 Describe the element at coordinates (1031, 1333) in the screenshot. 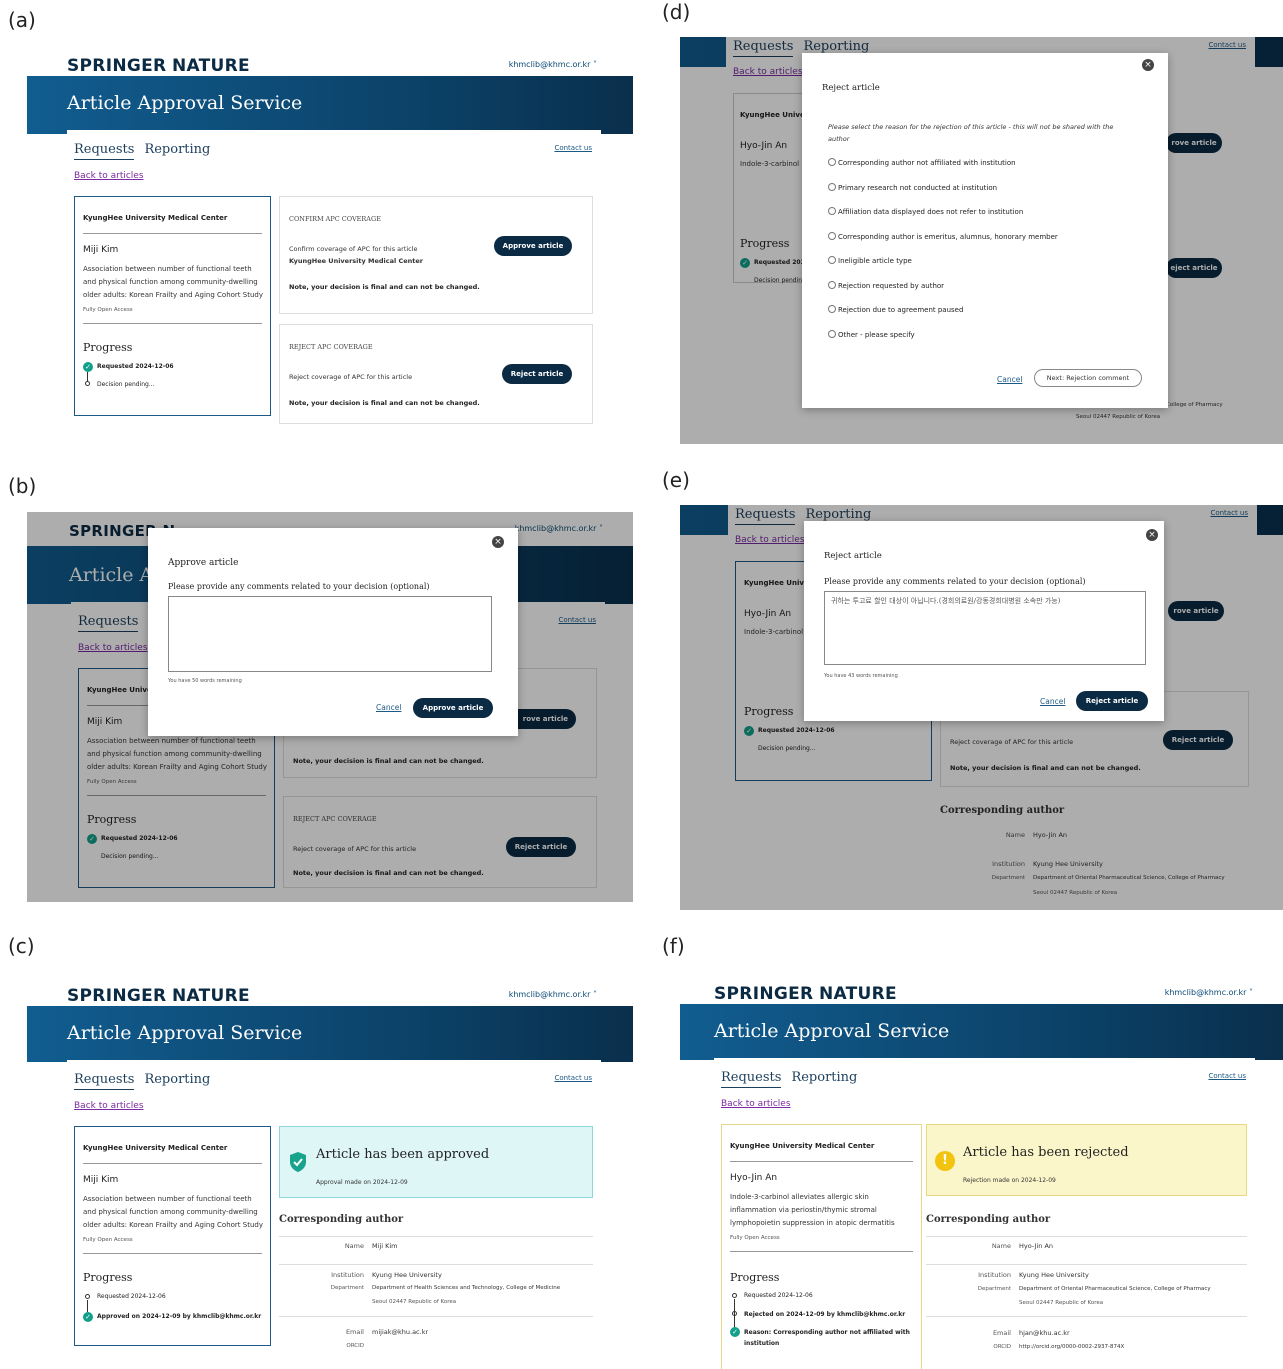

I see `email-row: Email hjan@khu.ac.kr` at that location.